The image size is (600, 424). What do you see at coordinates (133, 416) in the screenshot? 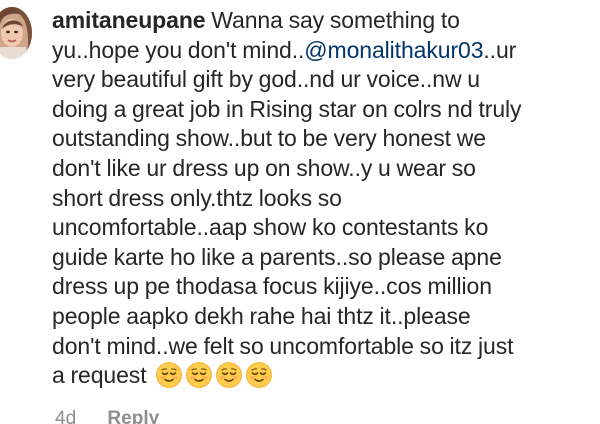
I see `reply-button: Reply` at bounding box center [133, 416].